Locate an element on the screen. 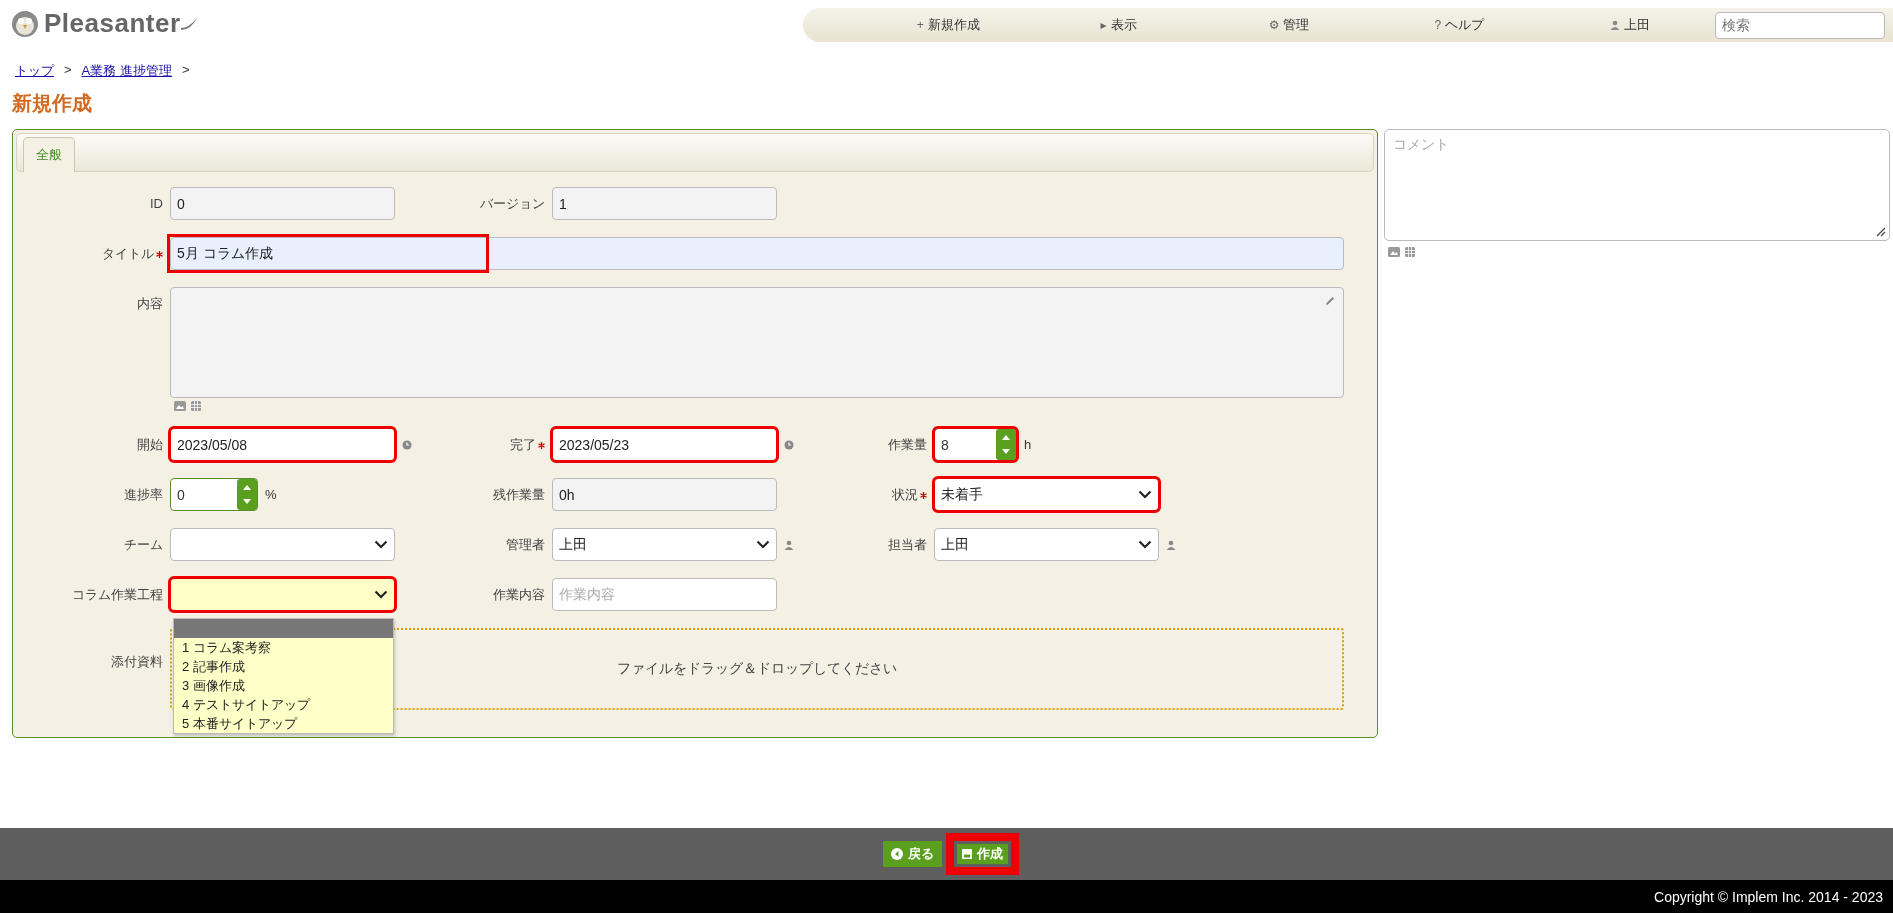  dropdown-option: 2 記事作成 is located at coordinates (283, 666).